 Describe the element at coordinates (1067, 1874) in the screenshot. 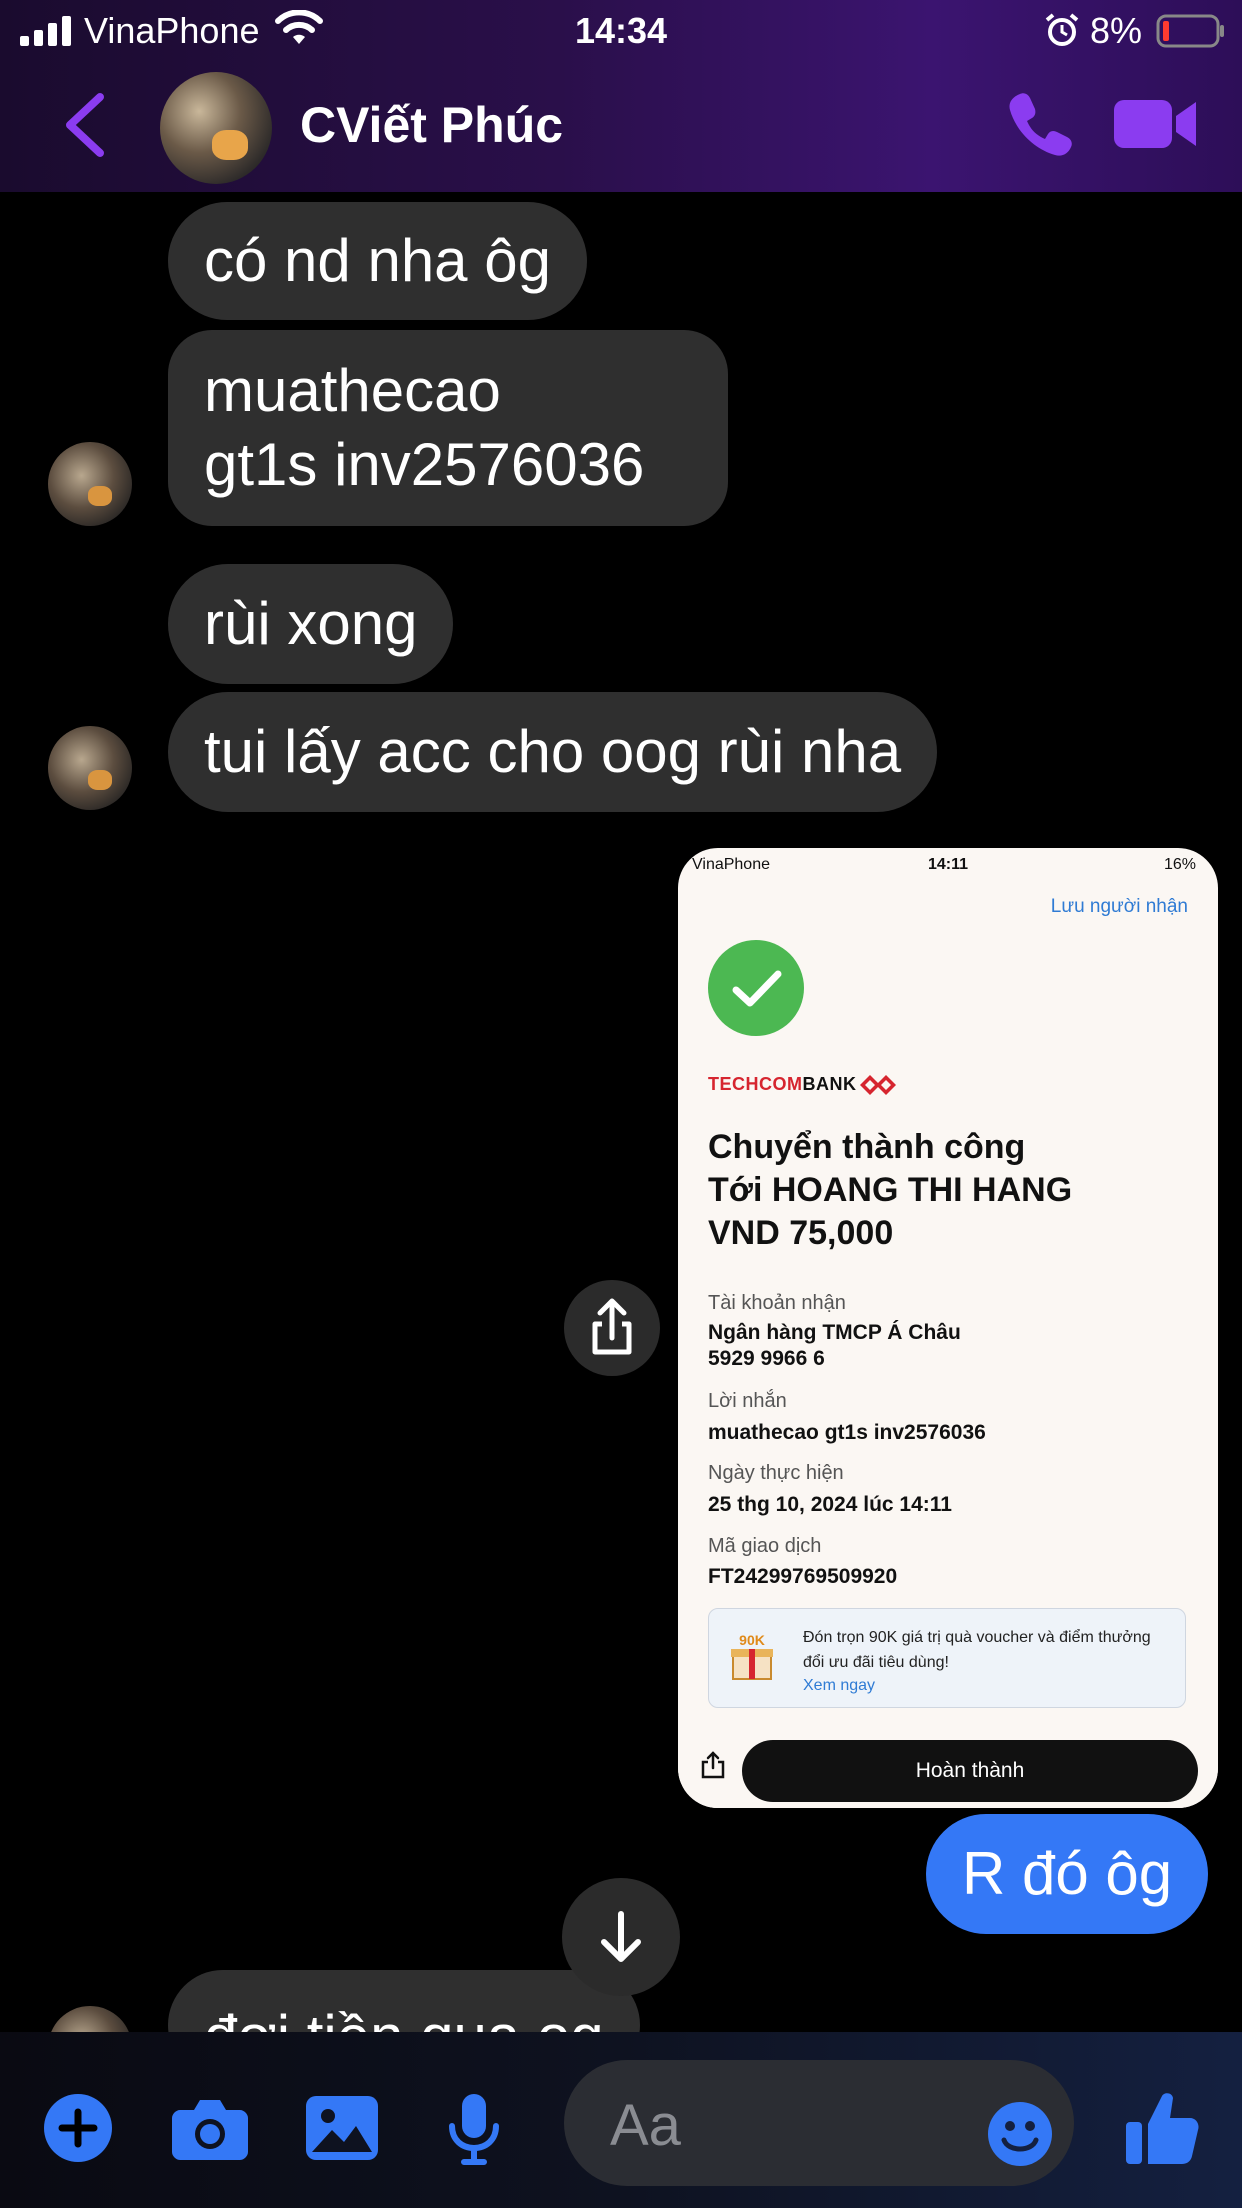

I see `outgoing-message: R đó ôg` at that location.